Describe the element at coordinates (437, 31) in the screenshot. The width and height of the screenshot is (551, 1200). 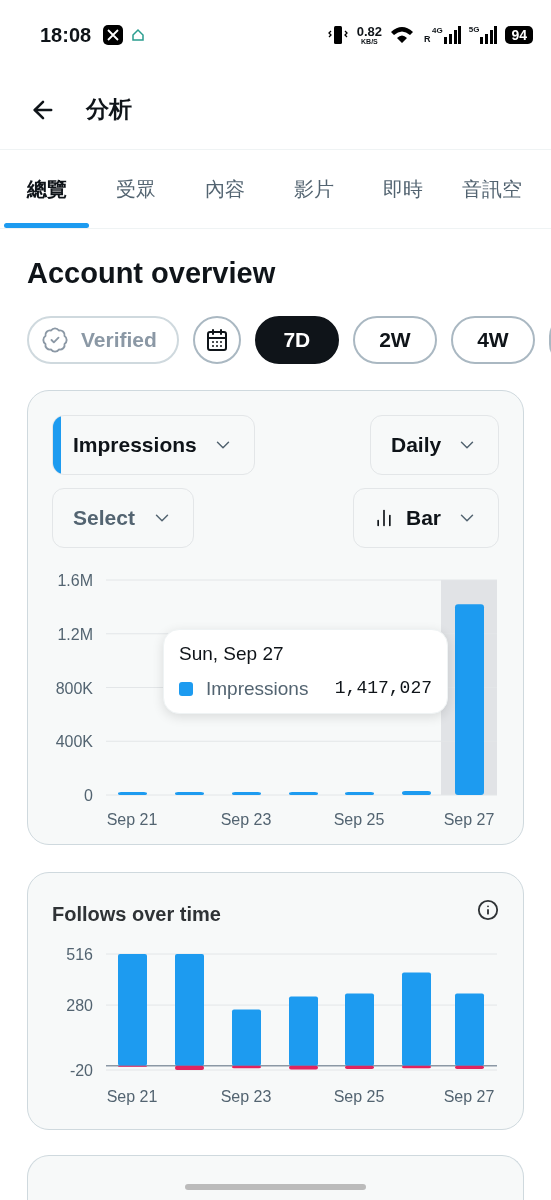
I see `network-type: 4G` at that location.